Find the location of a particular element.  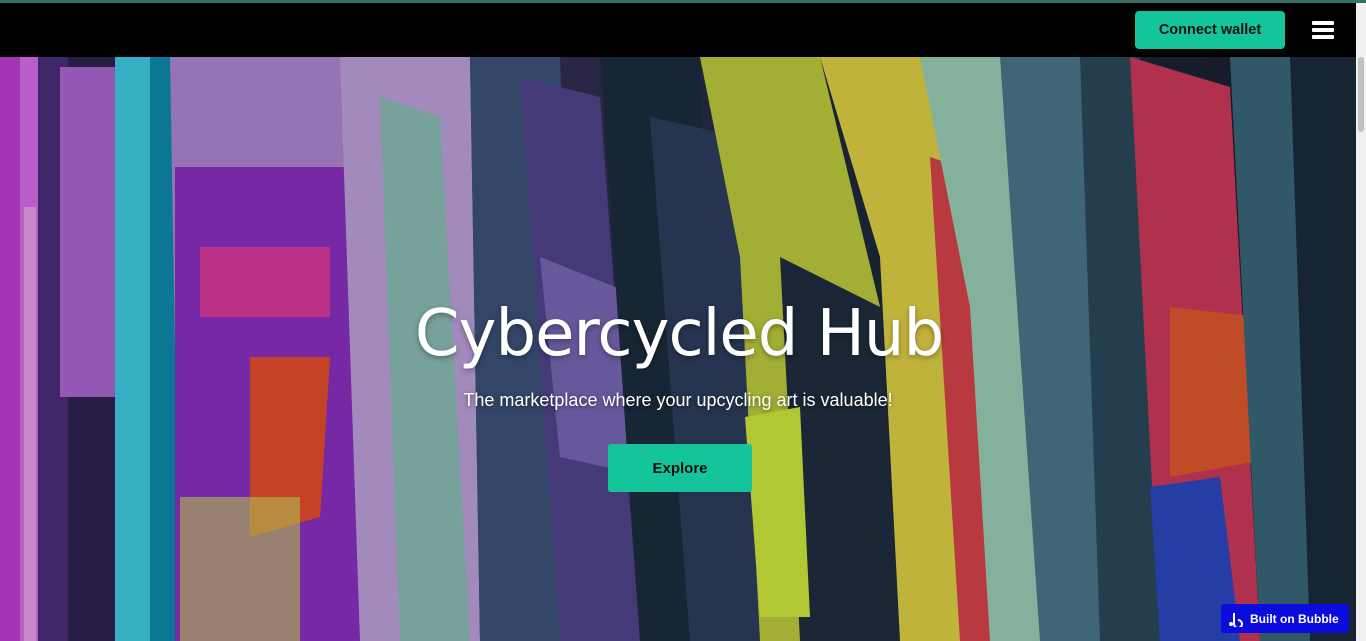

scrollbar-thumb is located at coordinates (1361, 94).